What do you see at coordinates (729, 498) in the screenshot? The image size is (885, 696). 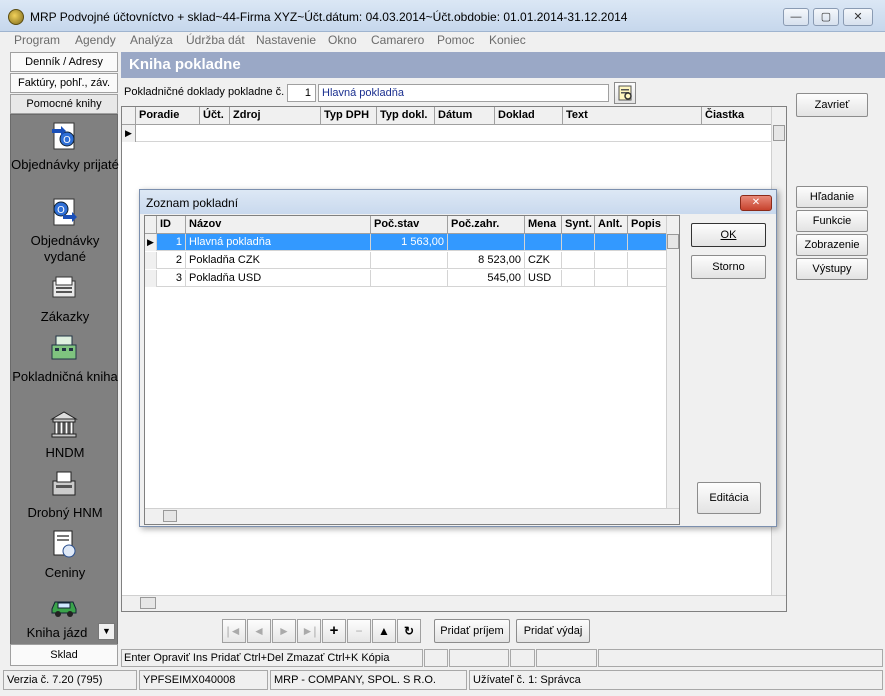 I see `edit-button: Editácia` at bounding box center [729, 498].